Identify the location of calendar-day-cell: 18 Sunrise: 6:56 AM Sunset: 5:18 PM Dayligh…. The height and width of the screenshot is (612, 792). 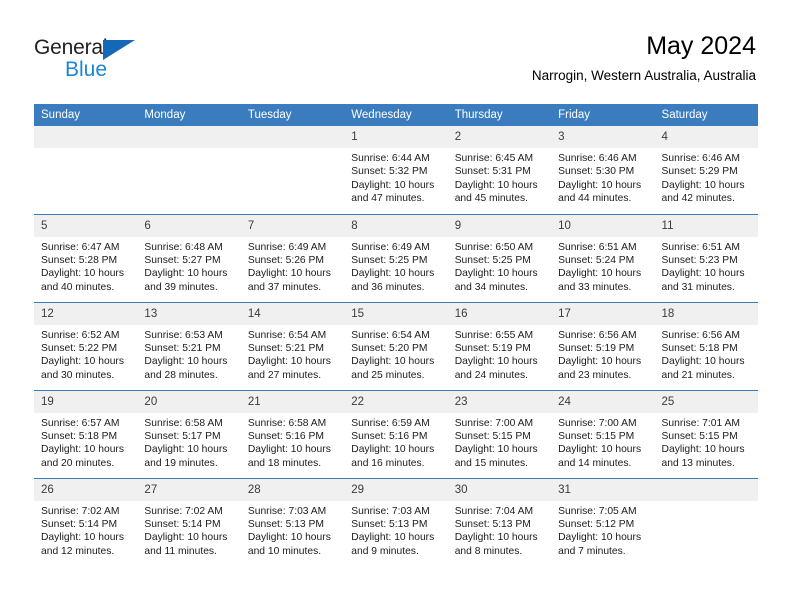
(706, 345).